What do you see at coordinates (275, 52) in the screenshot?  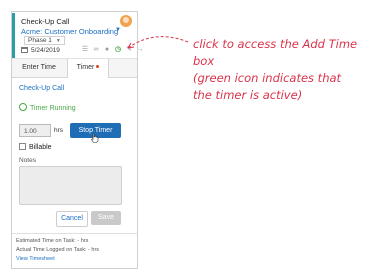 I see `annotation-line: click to access the Add Time box` at bounding box center [275, 52].